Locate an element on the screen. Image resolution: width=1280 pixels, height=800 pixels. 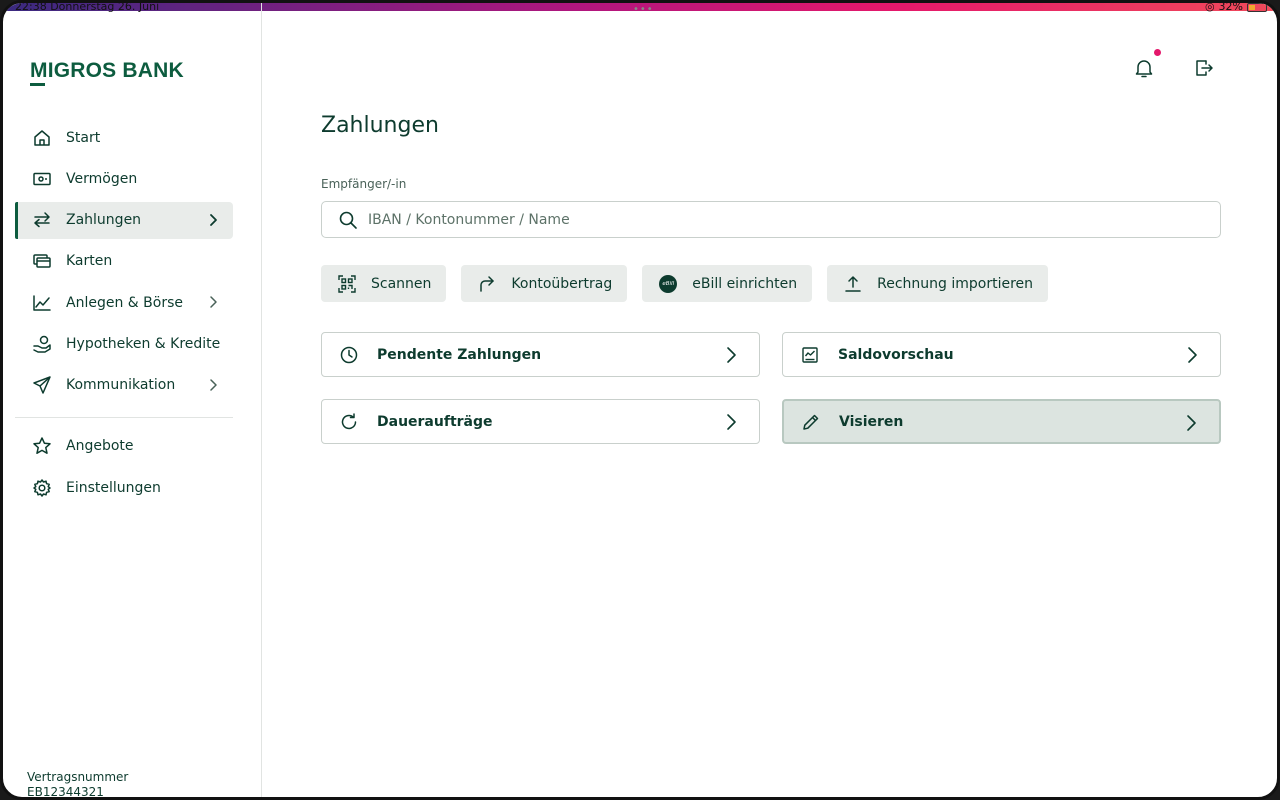
sidebar-item-label: Karten is located at coordinates (89, 261).